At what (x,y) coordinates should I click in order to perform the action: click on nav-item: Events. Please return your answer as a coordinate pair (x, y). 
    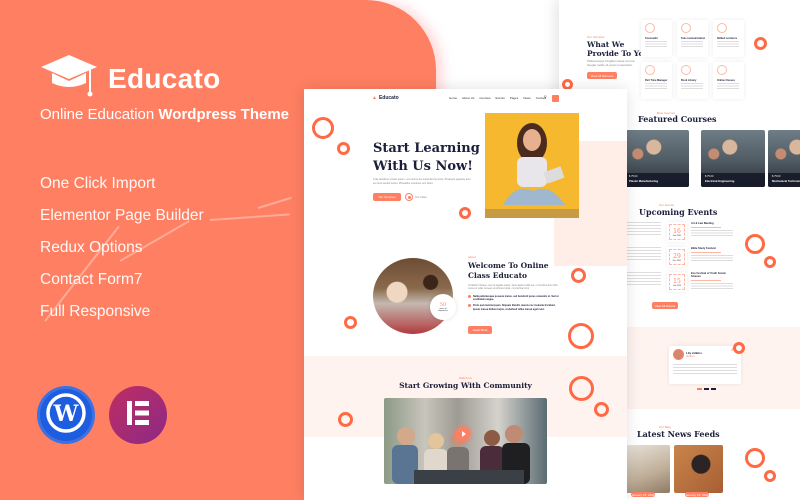
    Looking at the image, I should click on (500, 98).